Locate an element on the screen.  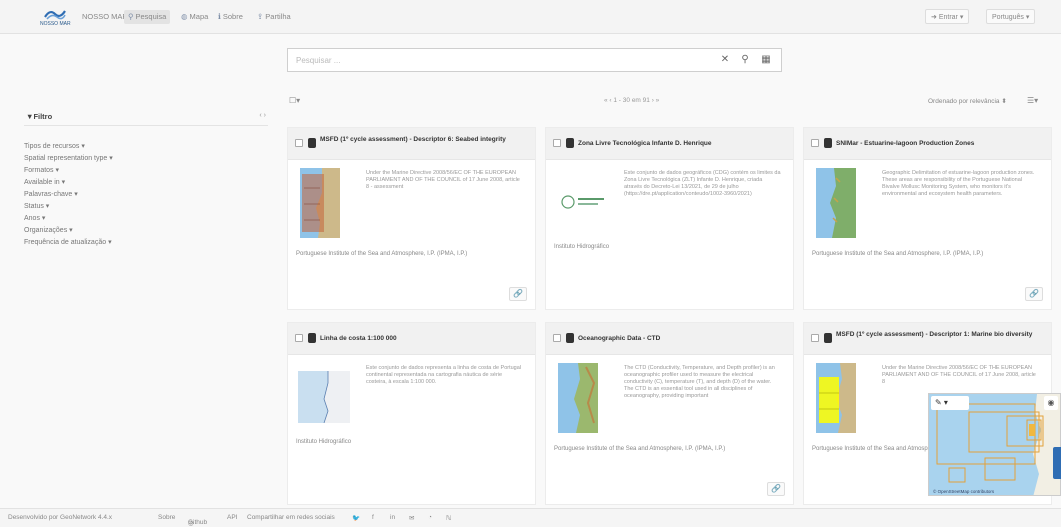
linkedin-icon: in is located at coordinates (392, 517).